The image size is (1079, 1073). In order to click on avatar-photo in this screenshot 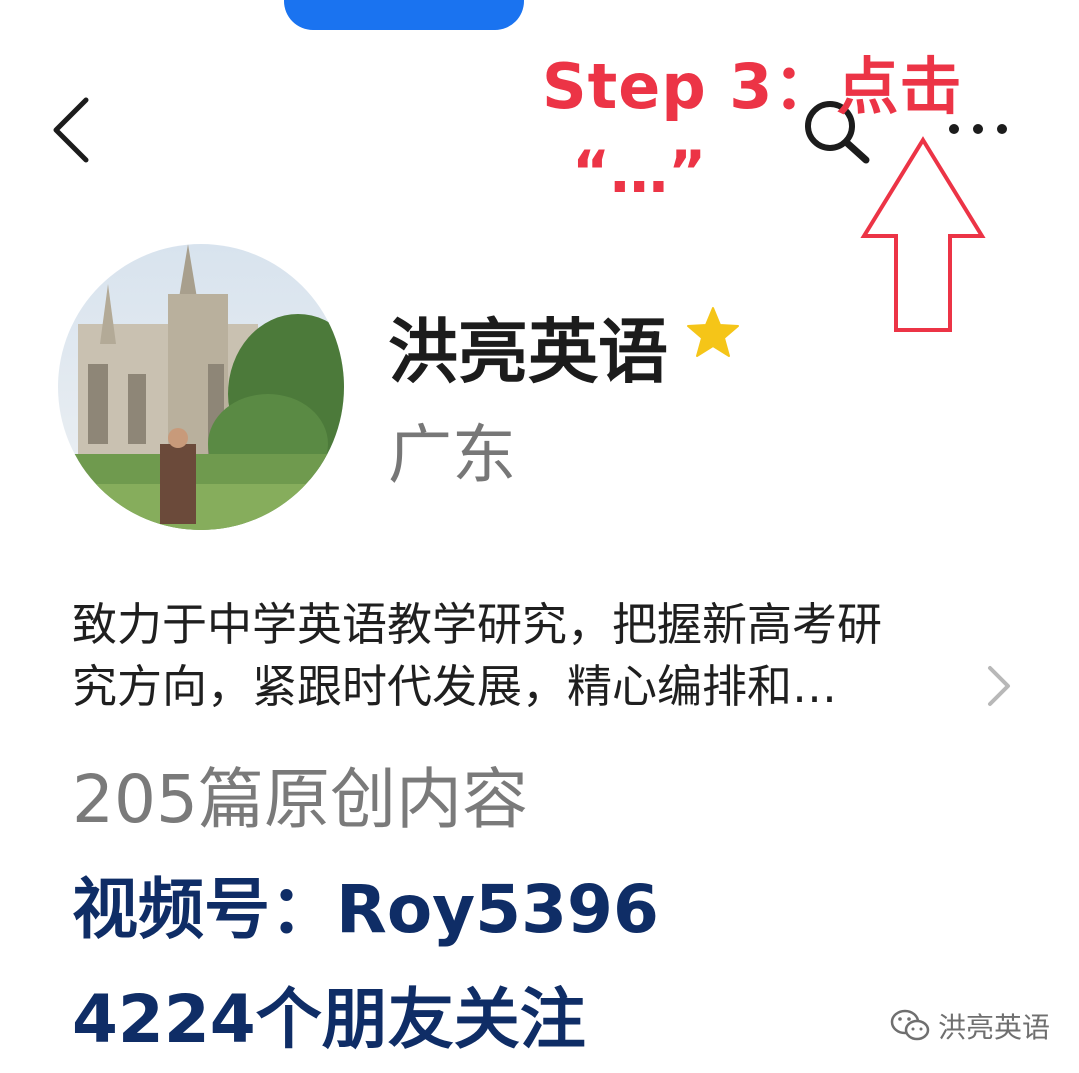, I will do `click(201, 387)`.